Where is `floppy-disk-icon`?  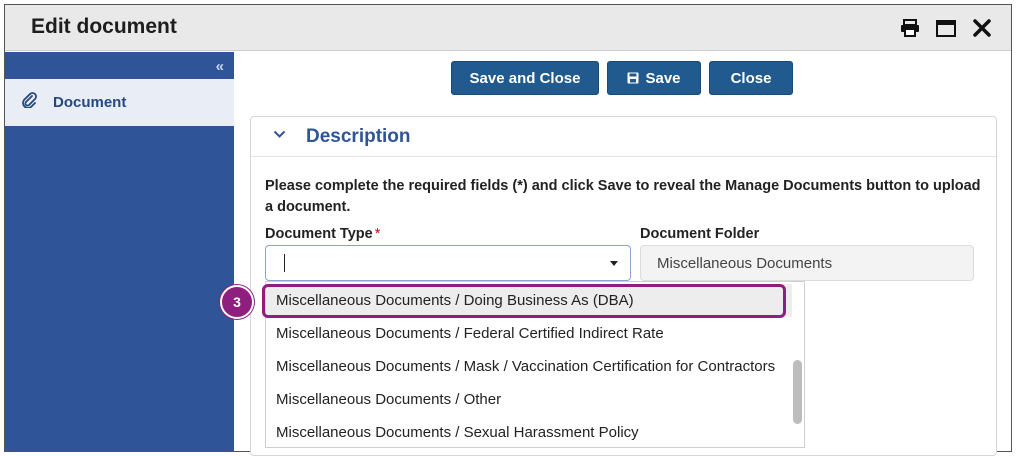
floppy-disk-icon is located at coordinates (633, 78).